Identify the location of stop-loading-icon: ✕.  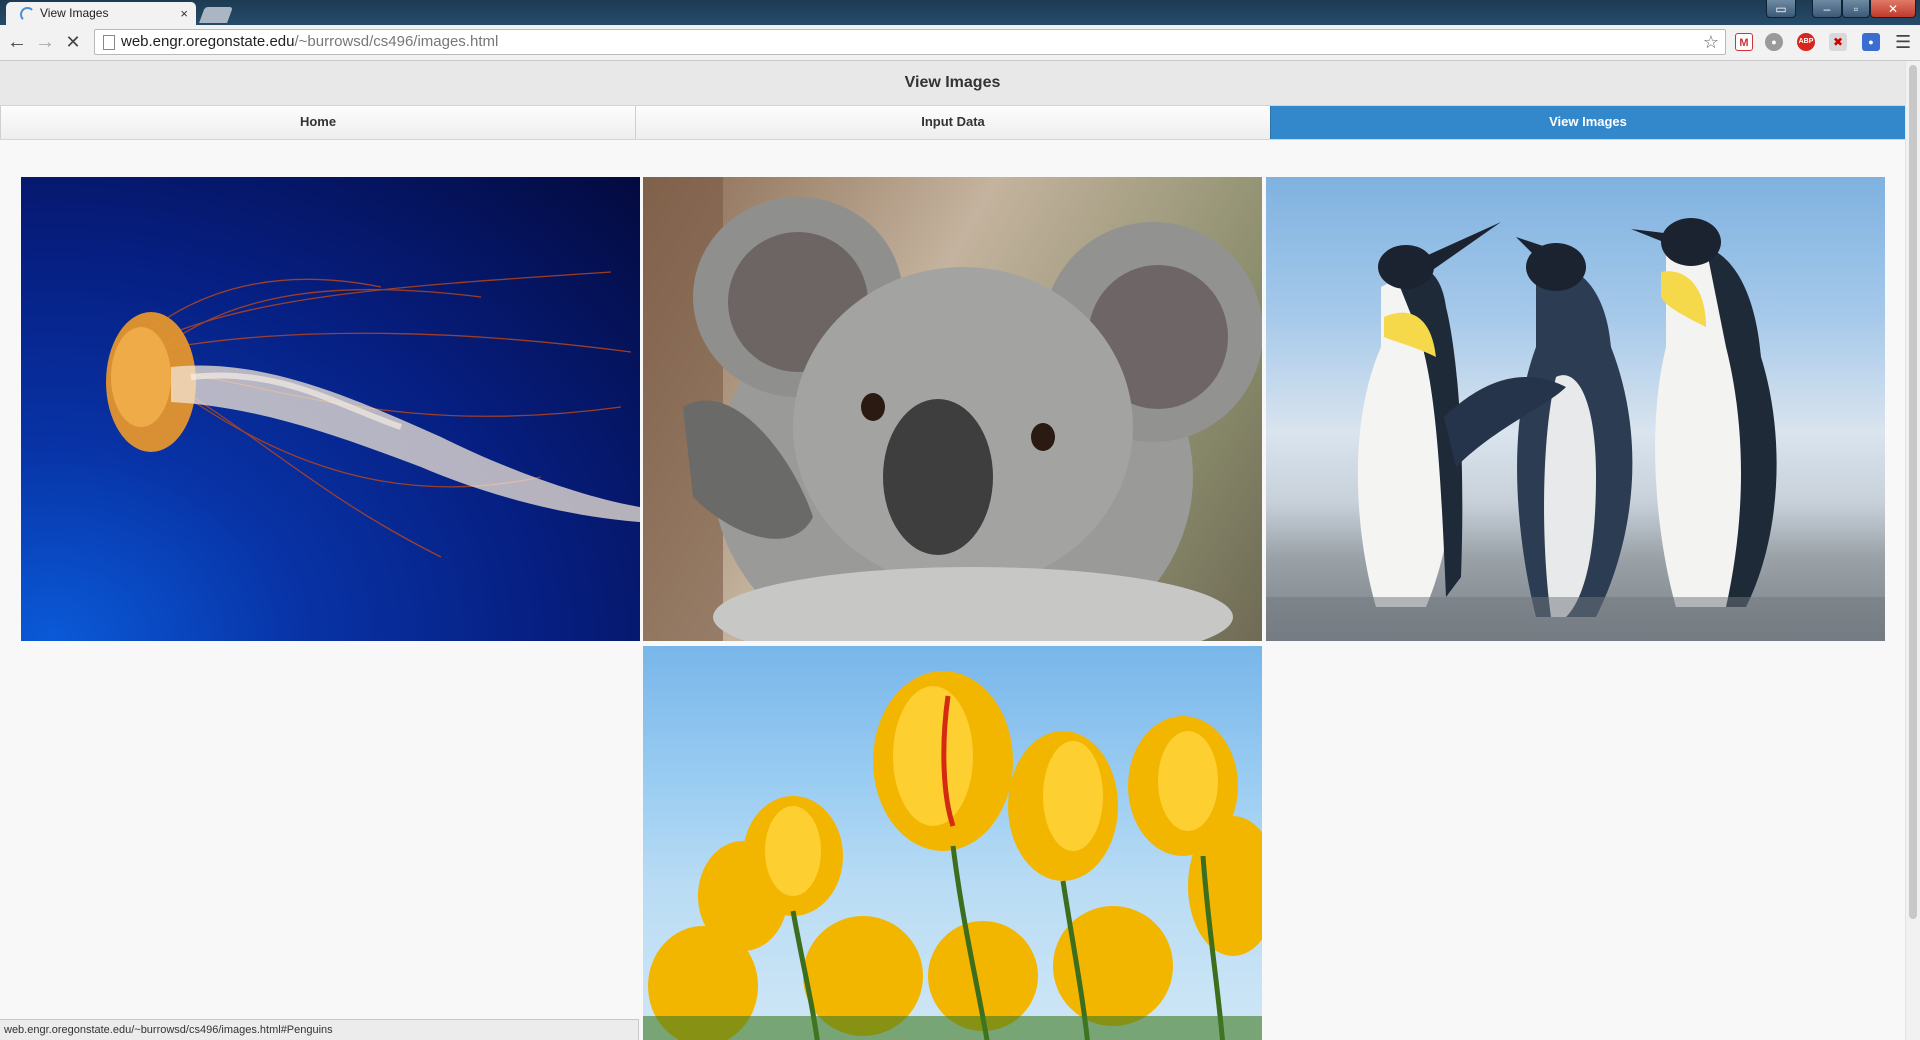
(73, 42).